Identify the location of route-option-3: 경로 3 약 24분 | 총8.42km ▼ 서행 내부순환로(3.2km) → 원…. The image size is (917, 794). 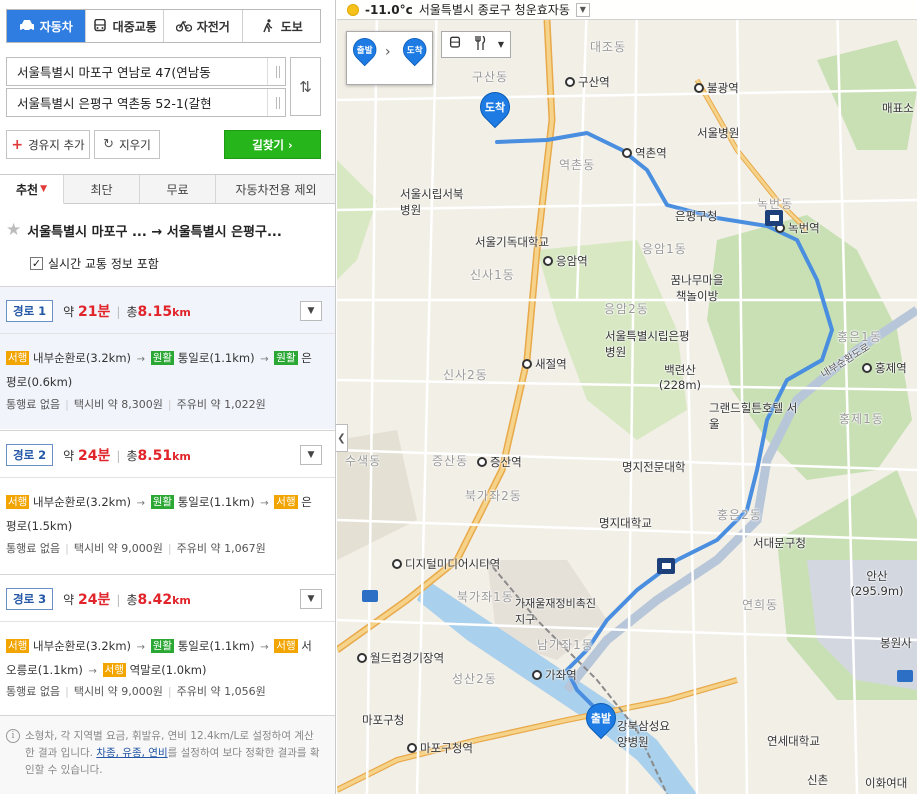
(167, 644).